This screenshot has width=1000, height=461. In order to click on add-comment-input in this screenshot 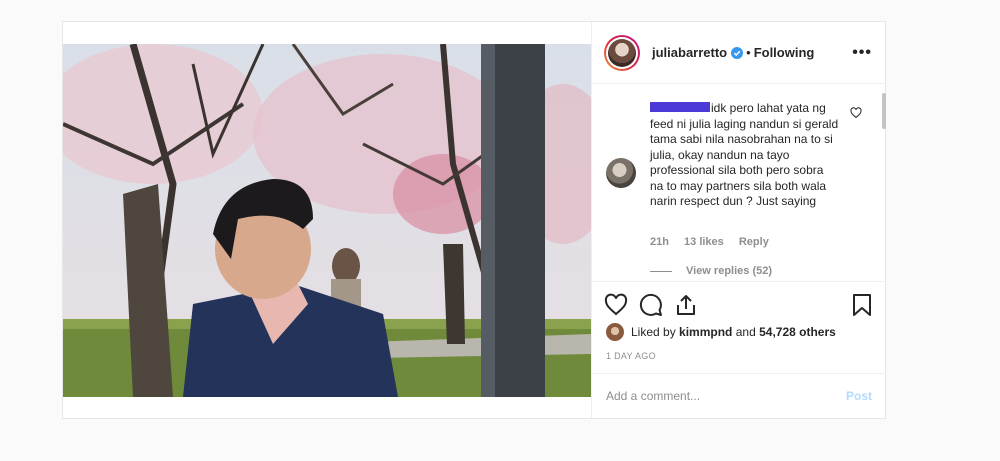, I will do `click(726, 396)`.